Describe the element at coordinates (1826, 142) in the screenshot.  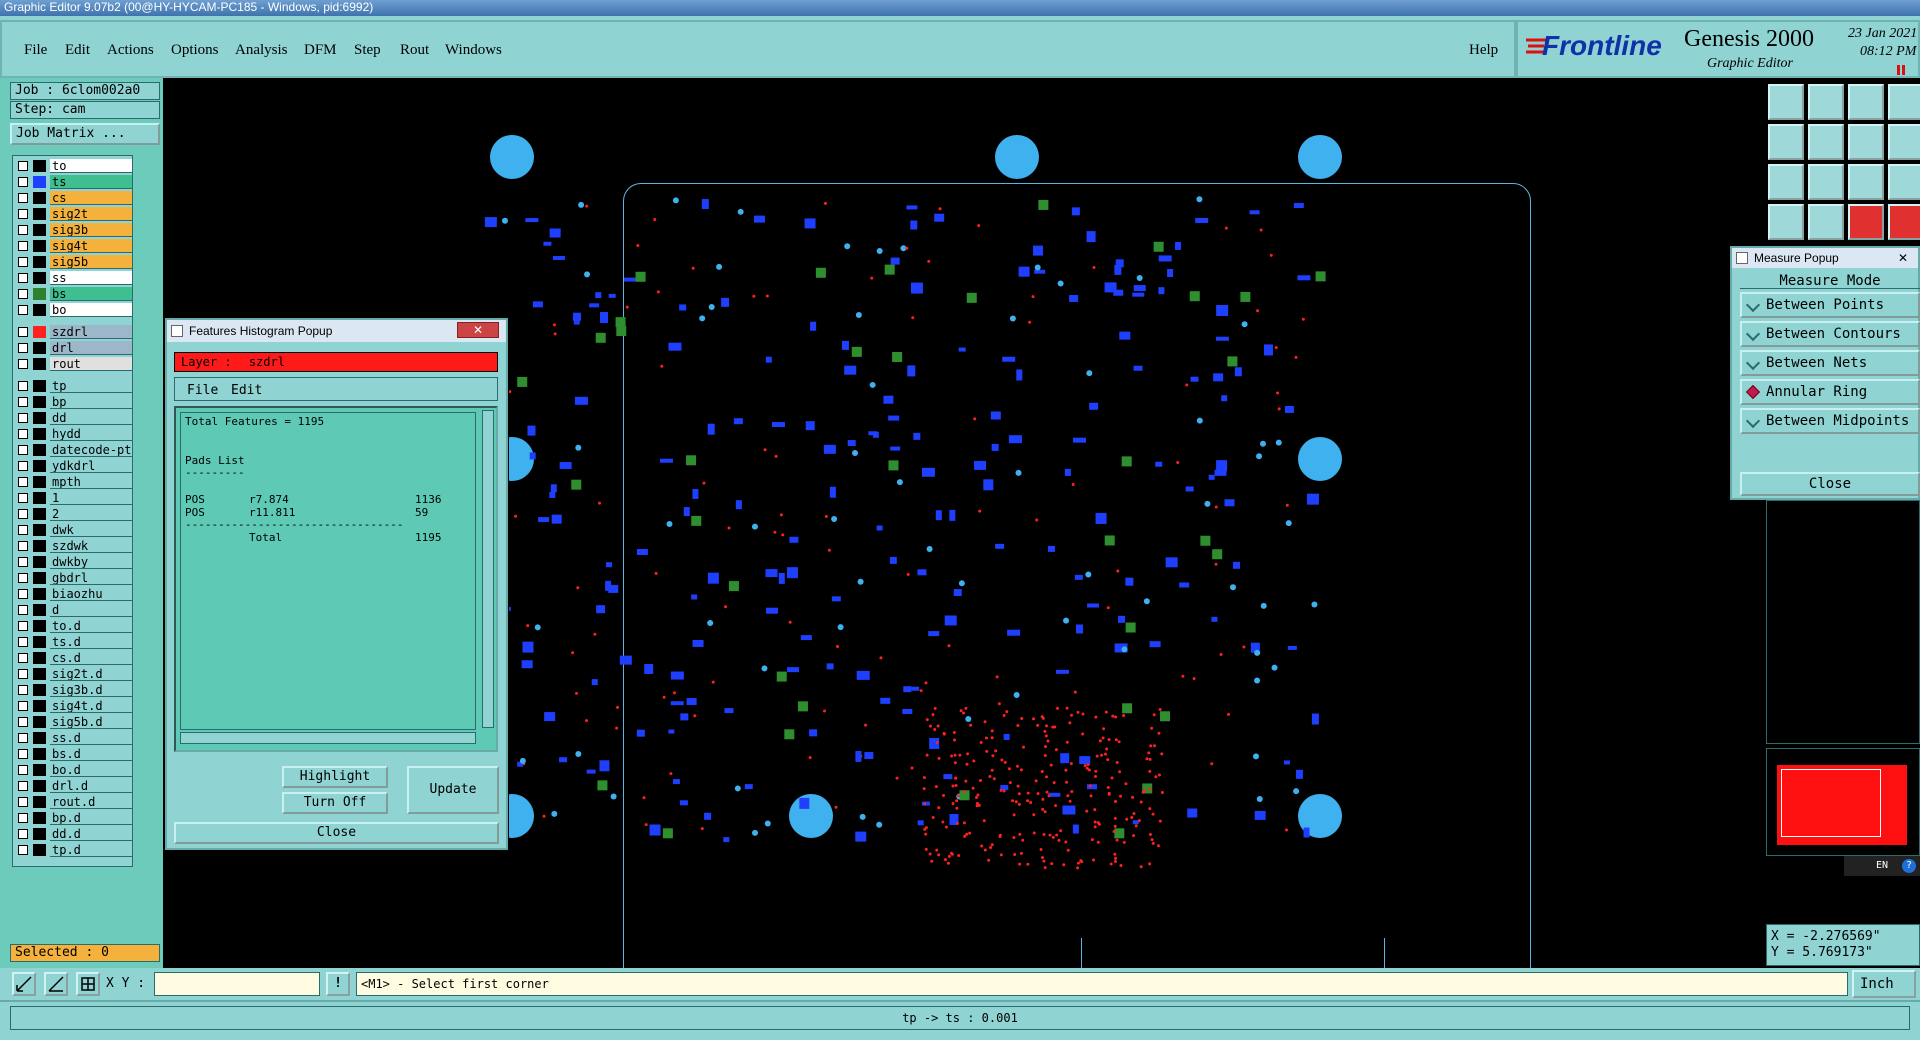
I see `pan-right-icon` at that location.